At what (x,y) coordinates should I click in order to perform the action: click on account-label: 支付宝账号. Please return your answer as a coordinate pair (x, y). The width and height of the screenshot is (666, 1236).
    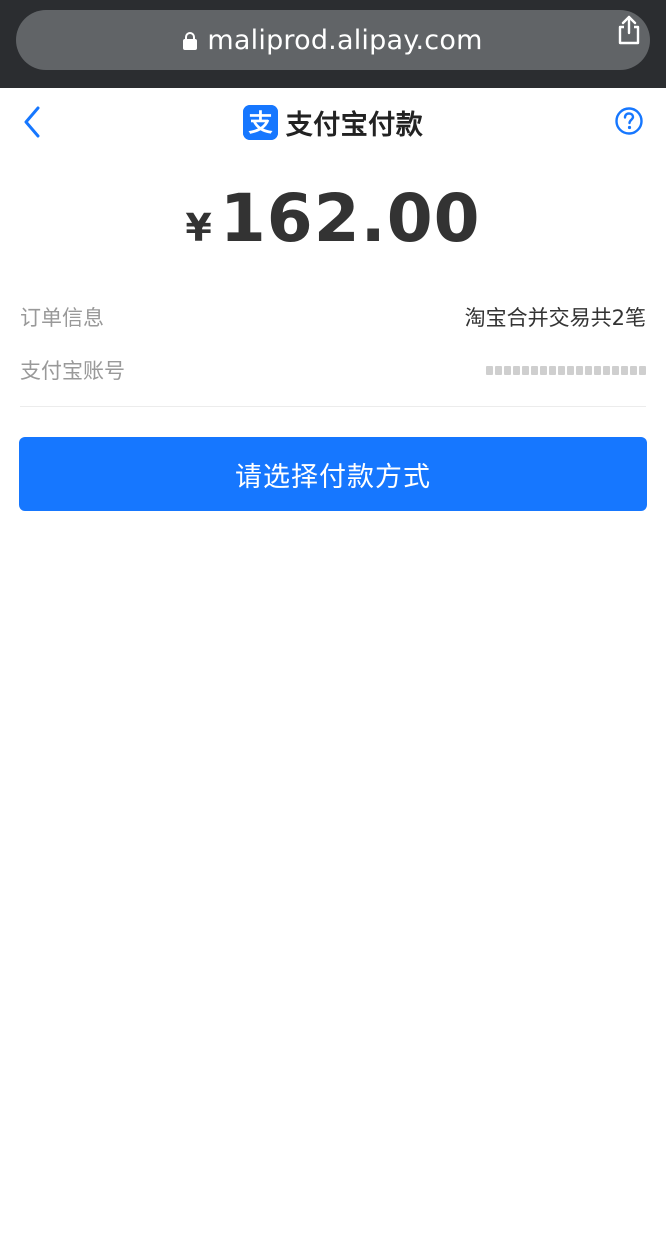
    Looking at the image, I should click on (72, 371).